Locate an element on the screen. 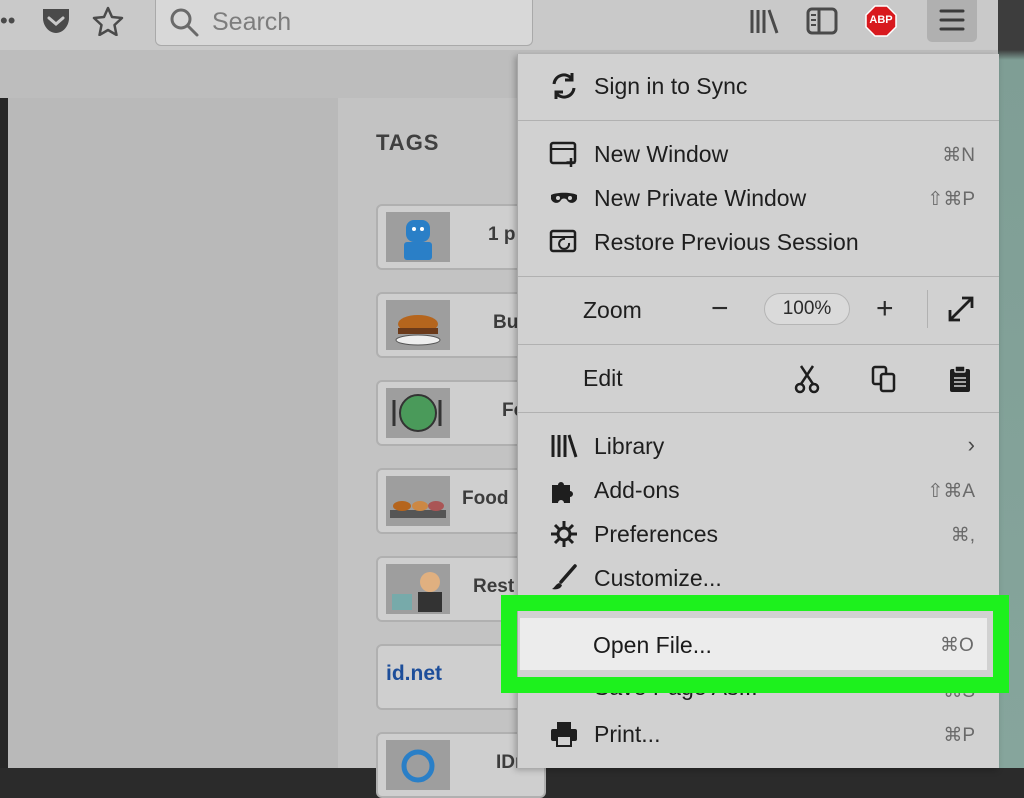  adblock-label: ABP is located at coordinates (881, 20).